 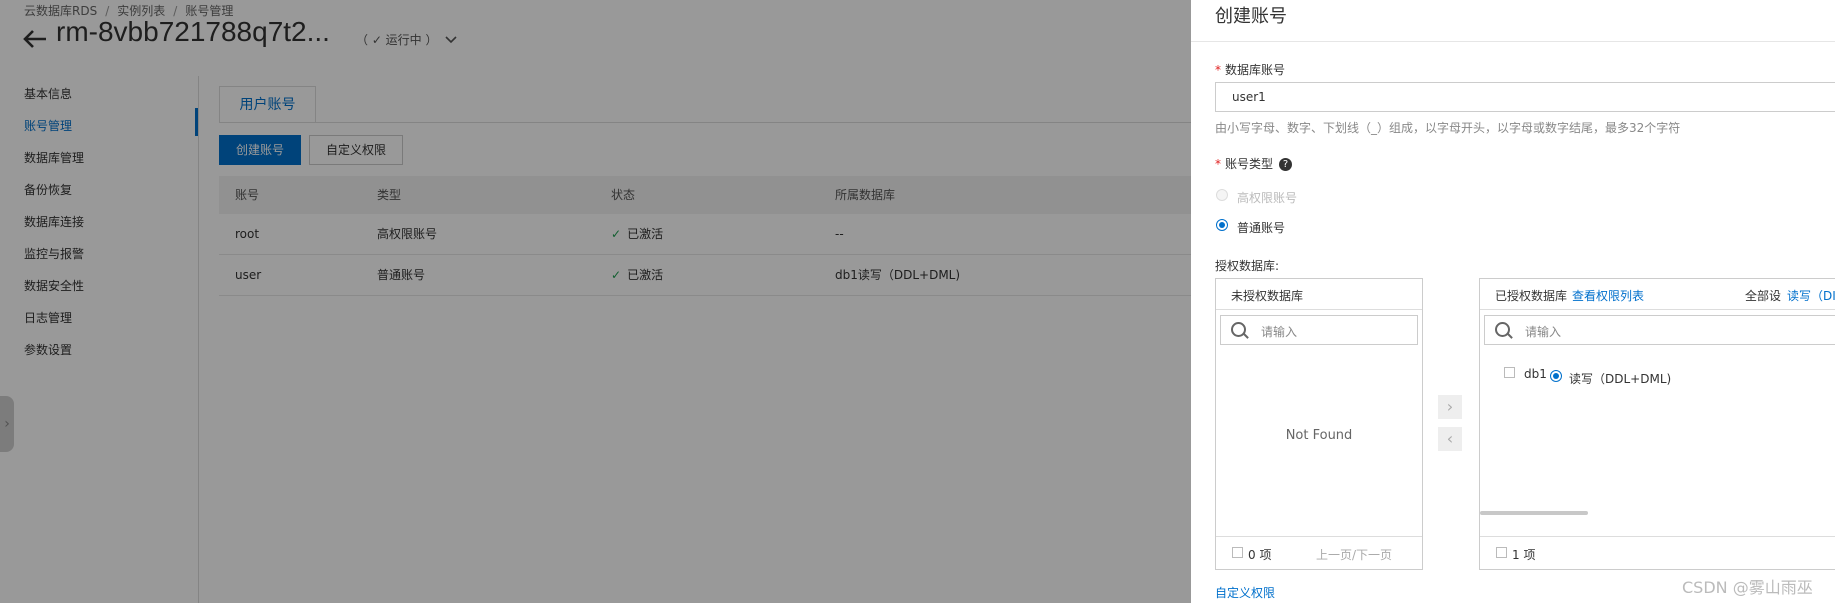 I want to click on db1-readwrite-radio, so click(x=1556, y=376).